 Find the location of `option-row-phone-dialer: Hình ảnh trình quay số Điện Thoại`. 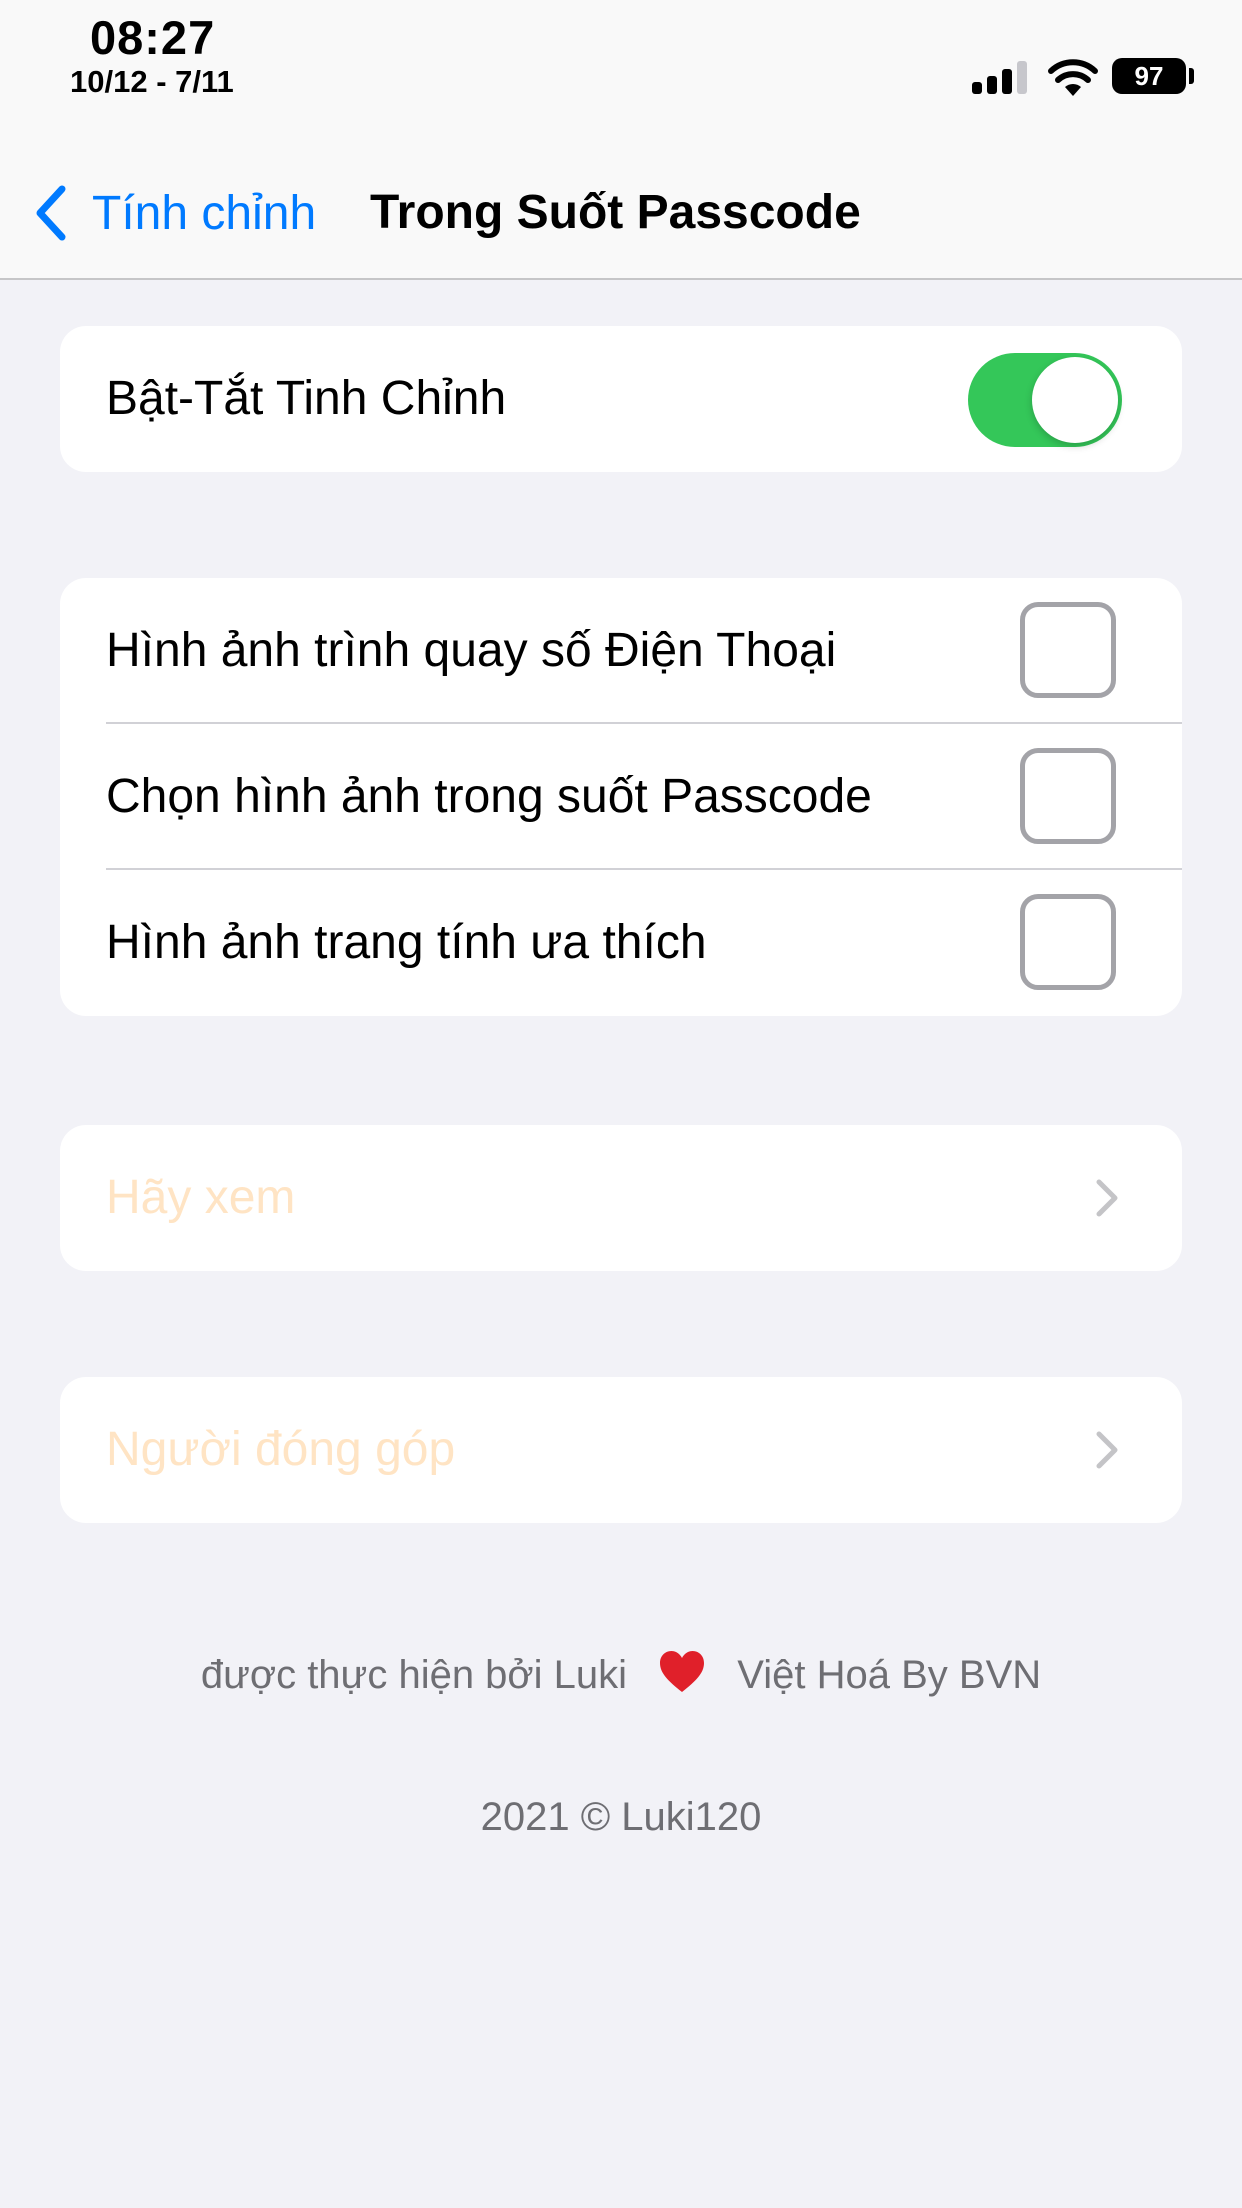

option-row-phone-dialer: Hình ảnh trình quay số Điện Thoại is located at coordinates (621, 651).